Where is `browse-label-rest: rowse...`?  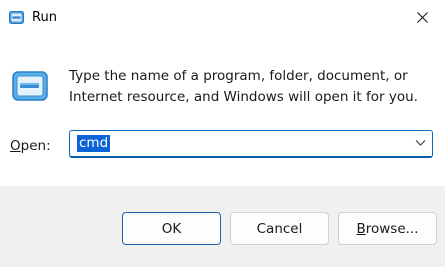
browse-label-rest: rowse... is located at coordinates (392, 228).